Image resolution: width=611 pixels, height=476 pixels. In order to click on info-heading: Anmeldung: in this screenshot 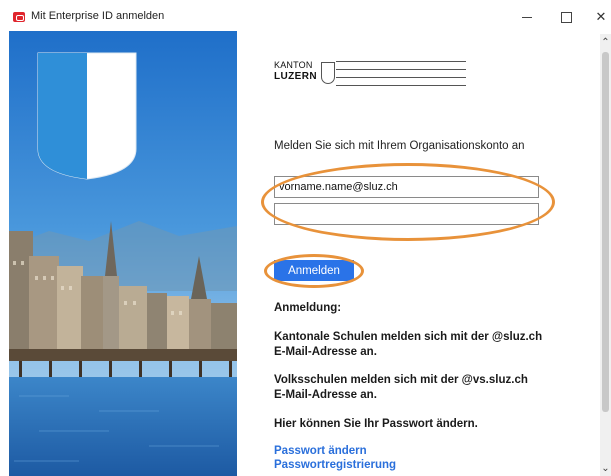, I will do `click(308, 308)`.